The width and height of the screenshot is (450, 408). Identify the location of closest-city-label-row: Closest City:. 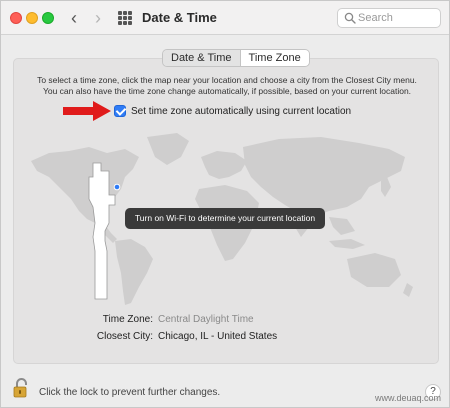
(97, 337).